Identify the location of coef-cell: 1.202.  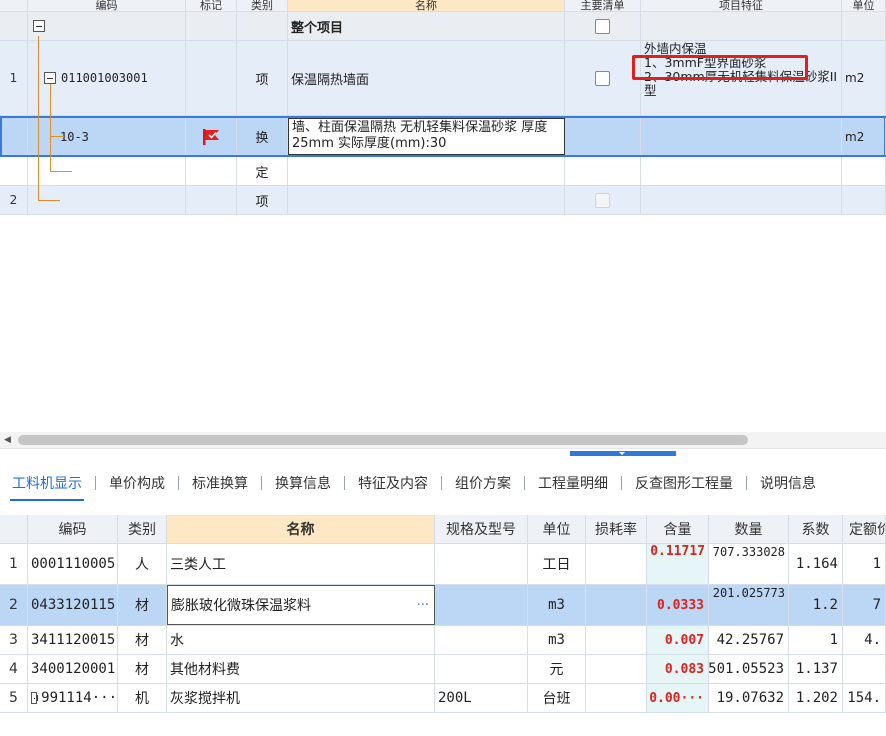
(816, 698).